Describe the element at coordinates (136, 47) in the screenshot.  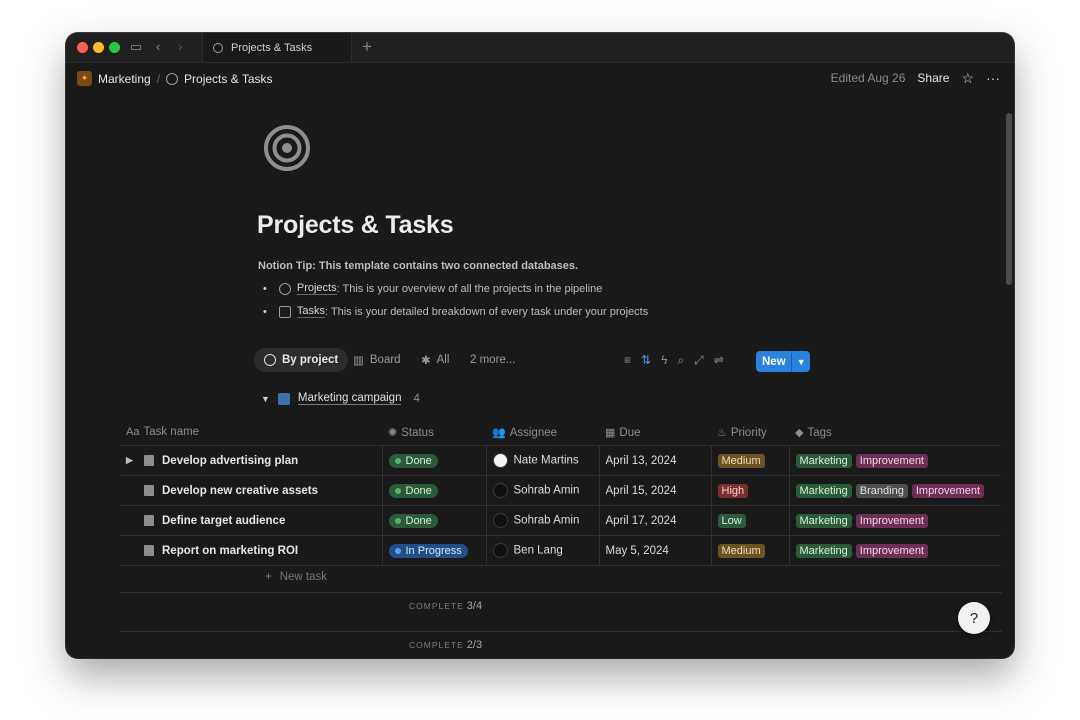
I see `sidebar-toggle-icon: ▭` at that location.